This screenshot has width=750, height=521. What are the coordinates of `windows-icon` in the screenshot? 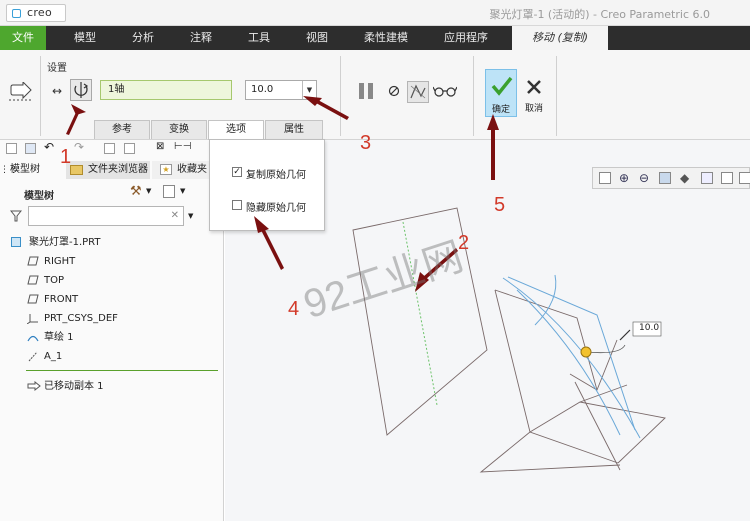 It's located at (129, 148).